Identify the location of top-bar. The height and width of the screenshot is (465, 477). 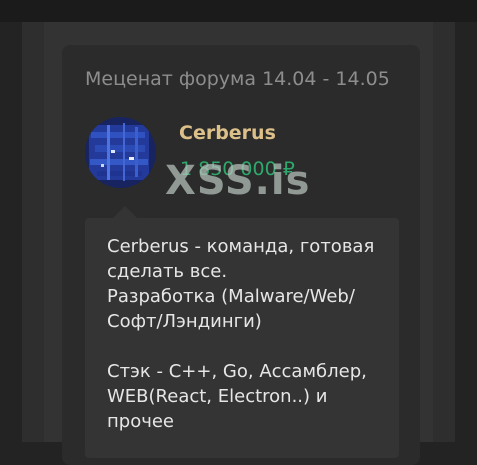
(238, 11).